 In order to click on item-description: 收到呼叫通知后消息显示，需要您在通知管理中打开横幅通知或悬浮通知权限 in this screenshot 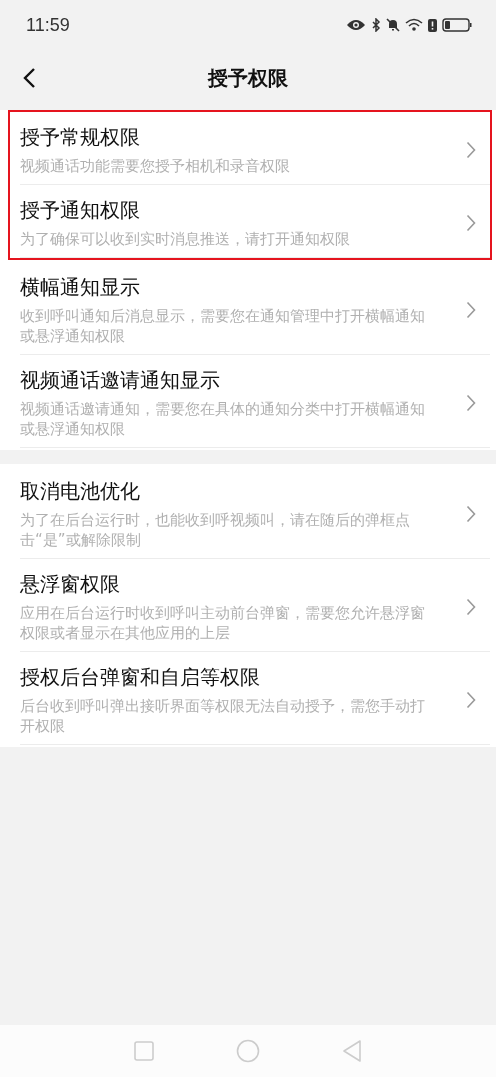, I will do `click(223, 326)`.